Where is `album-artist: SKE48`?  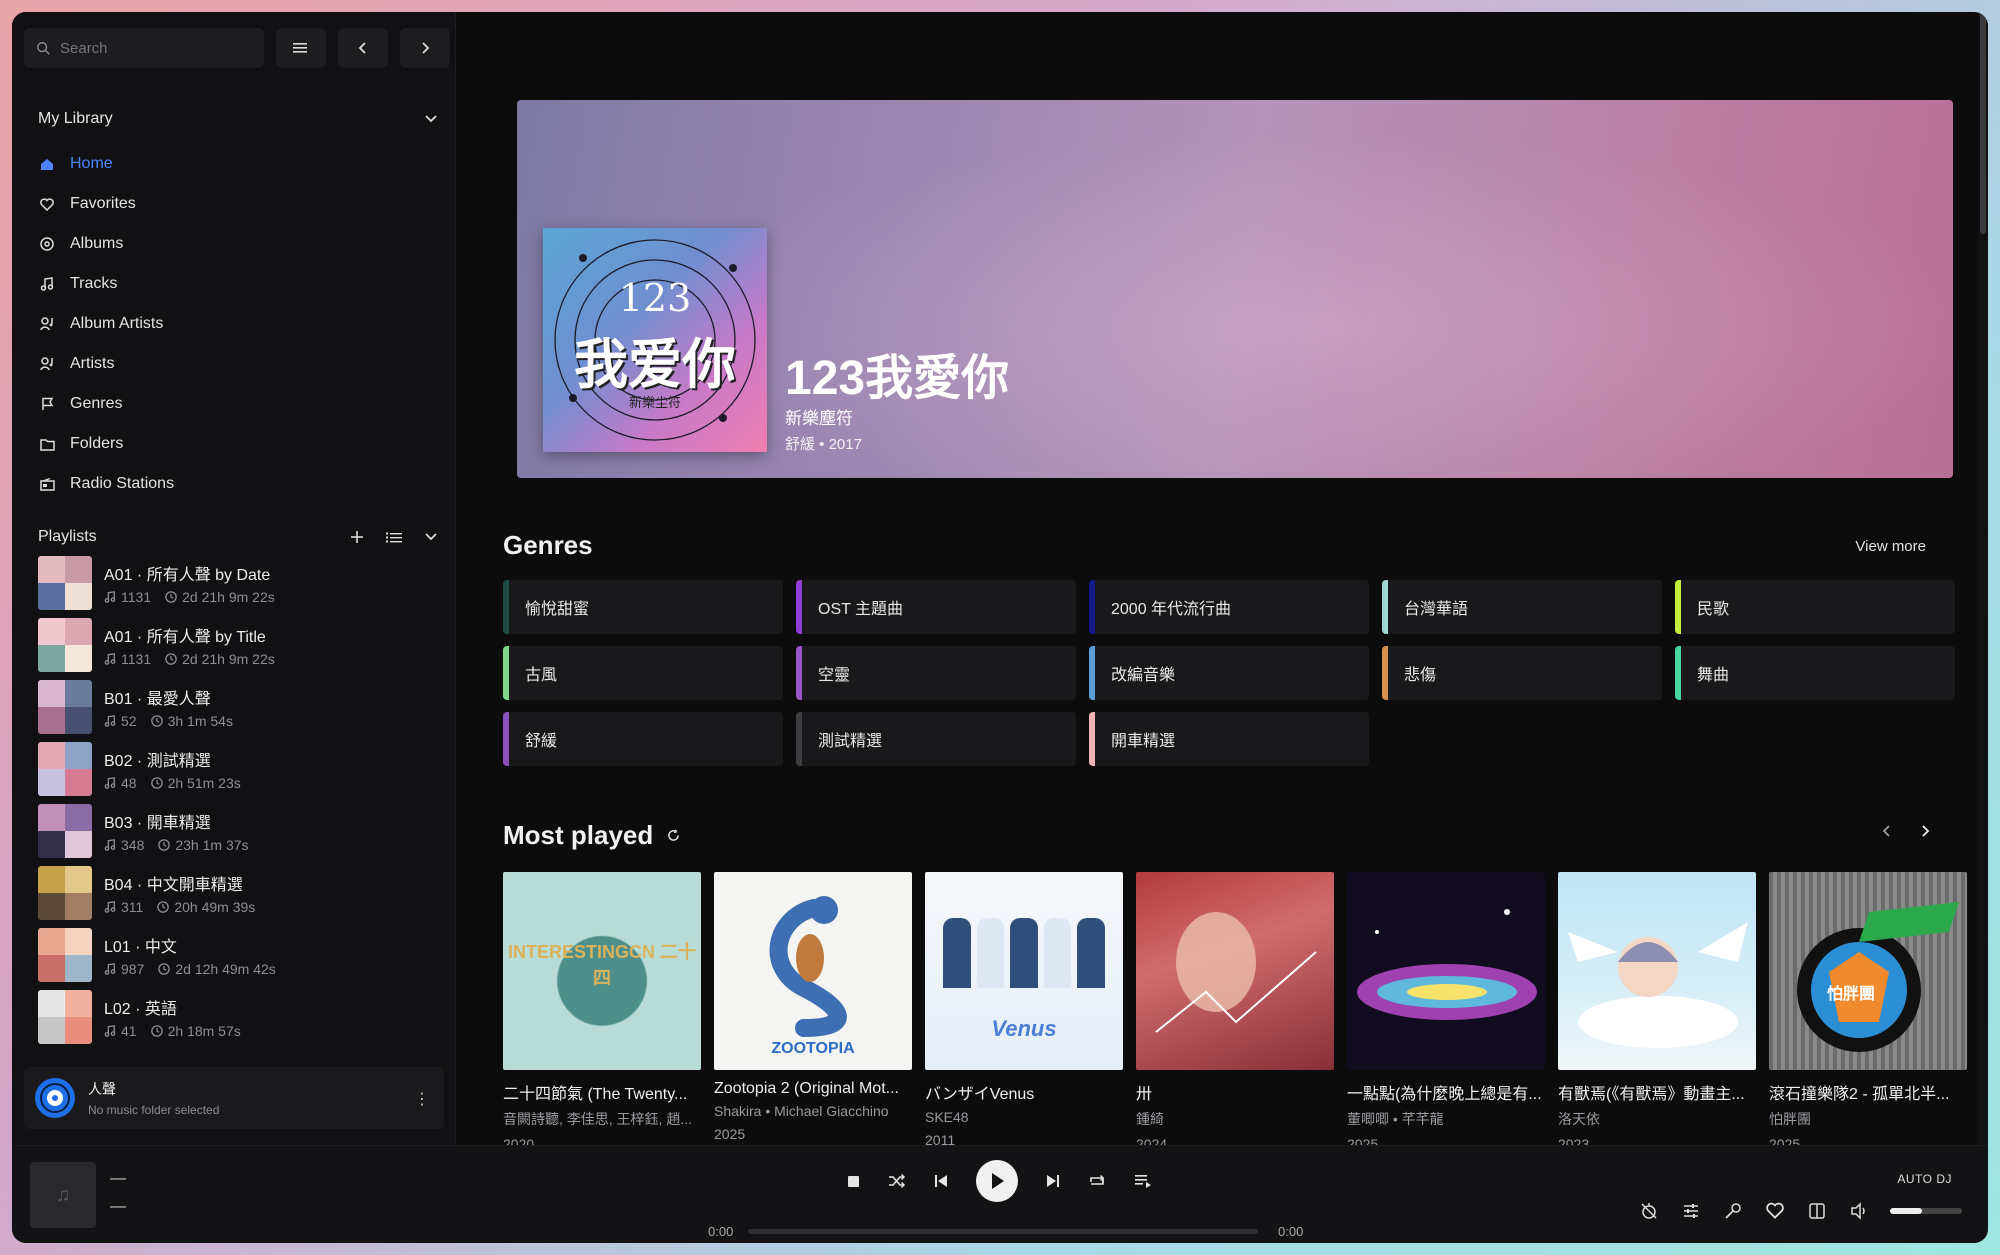
album-artist: SKE48 is located at coordinates (1024, 1117).